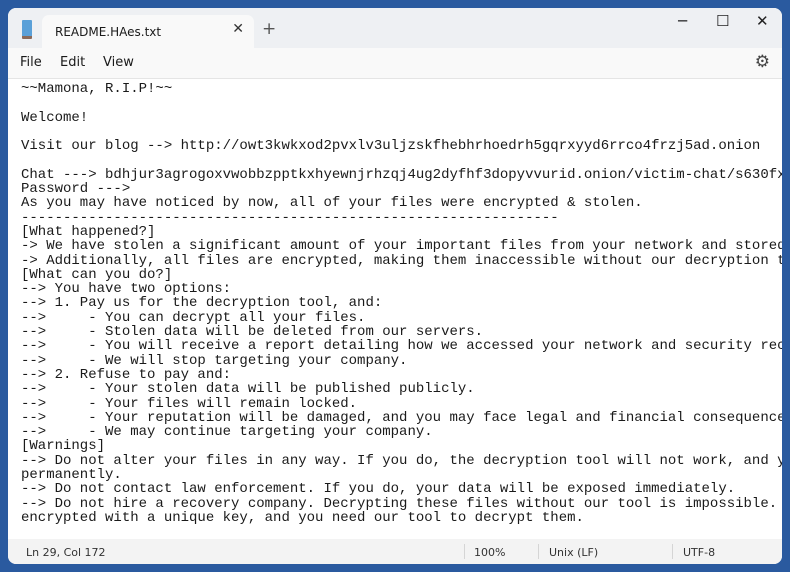 The height and width of the screenshot is (572, 790). What do you see at coordinates (395, 28) in the screenshot?
I see `title-bar: README.HAes.txt ✕ + ─ ☐ ✕` at bounding box center [395, 28].